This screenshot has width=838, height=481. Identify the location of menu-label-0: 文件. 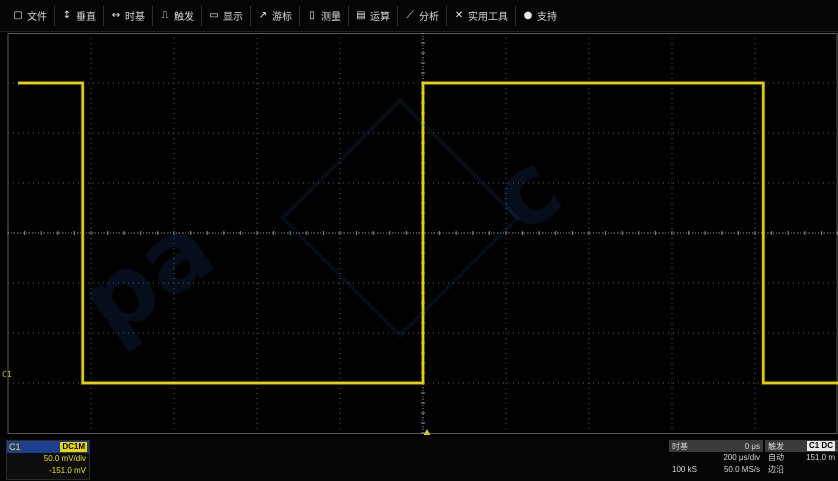
(37, 17).